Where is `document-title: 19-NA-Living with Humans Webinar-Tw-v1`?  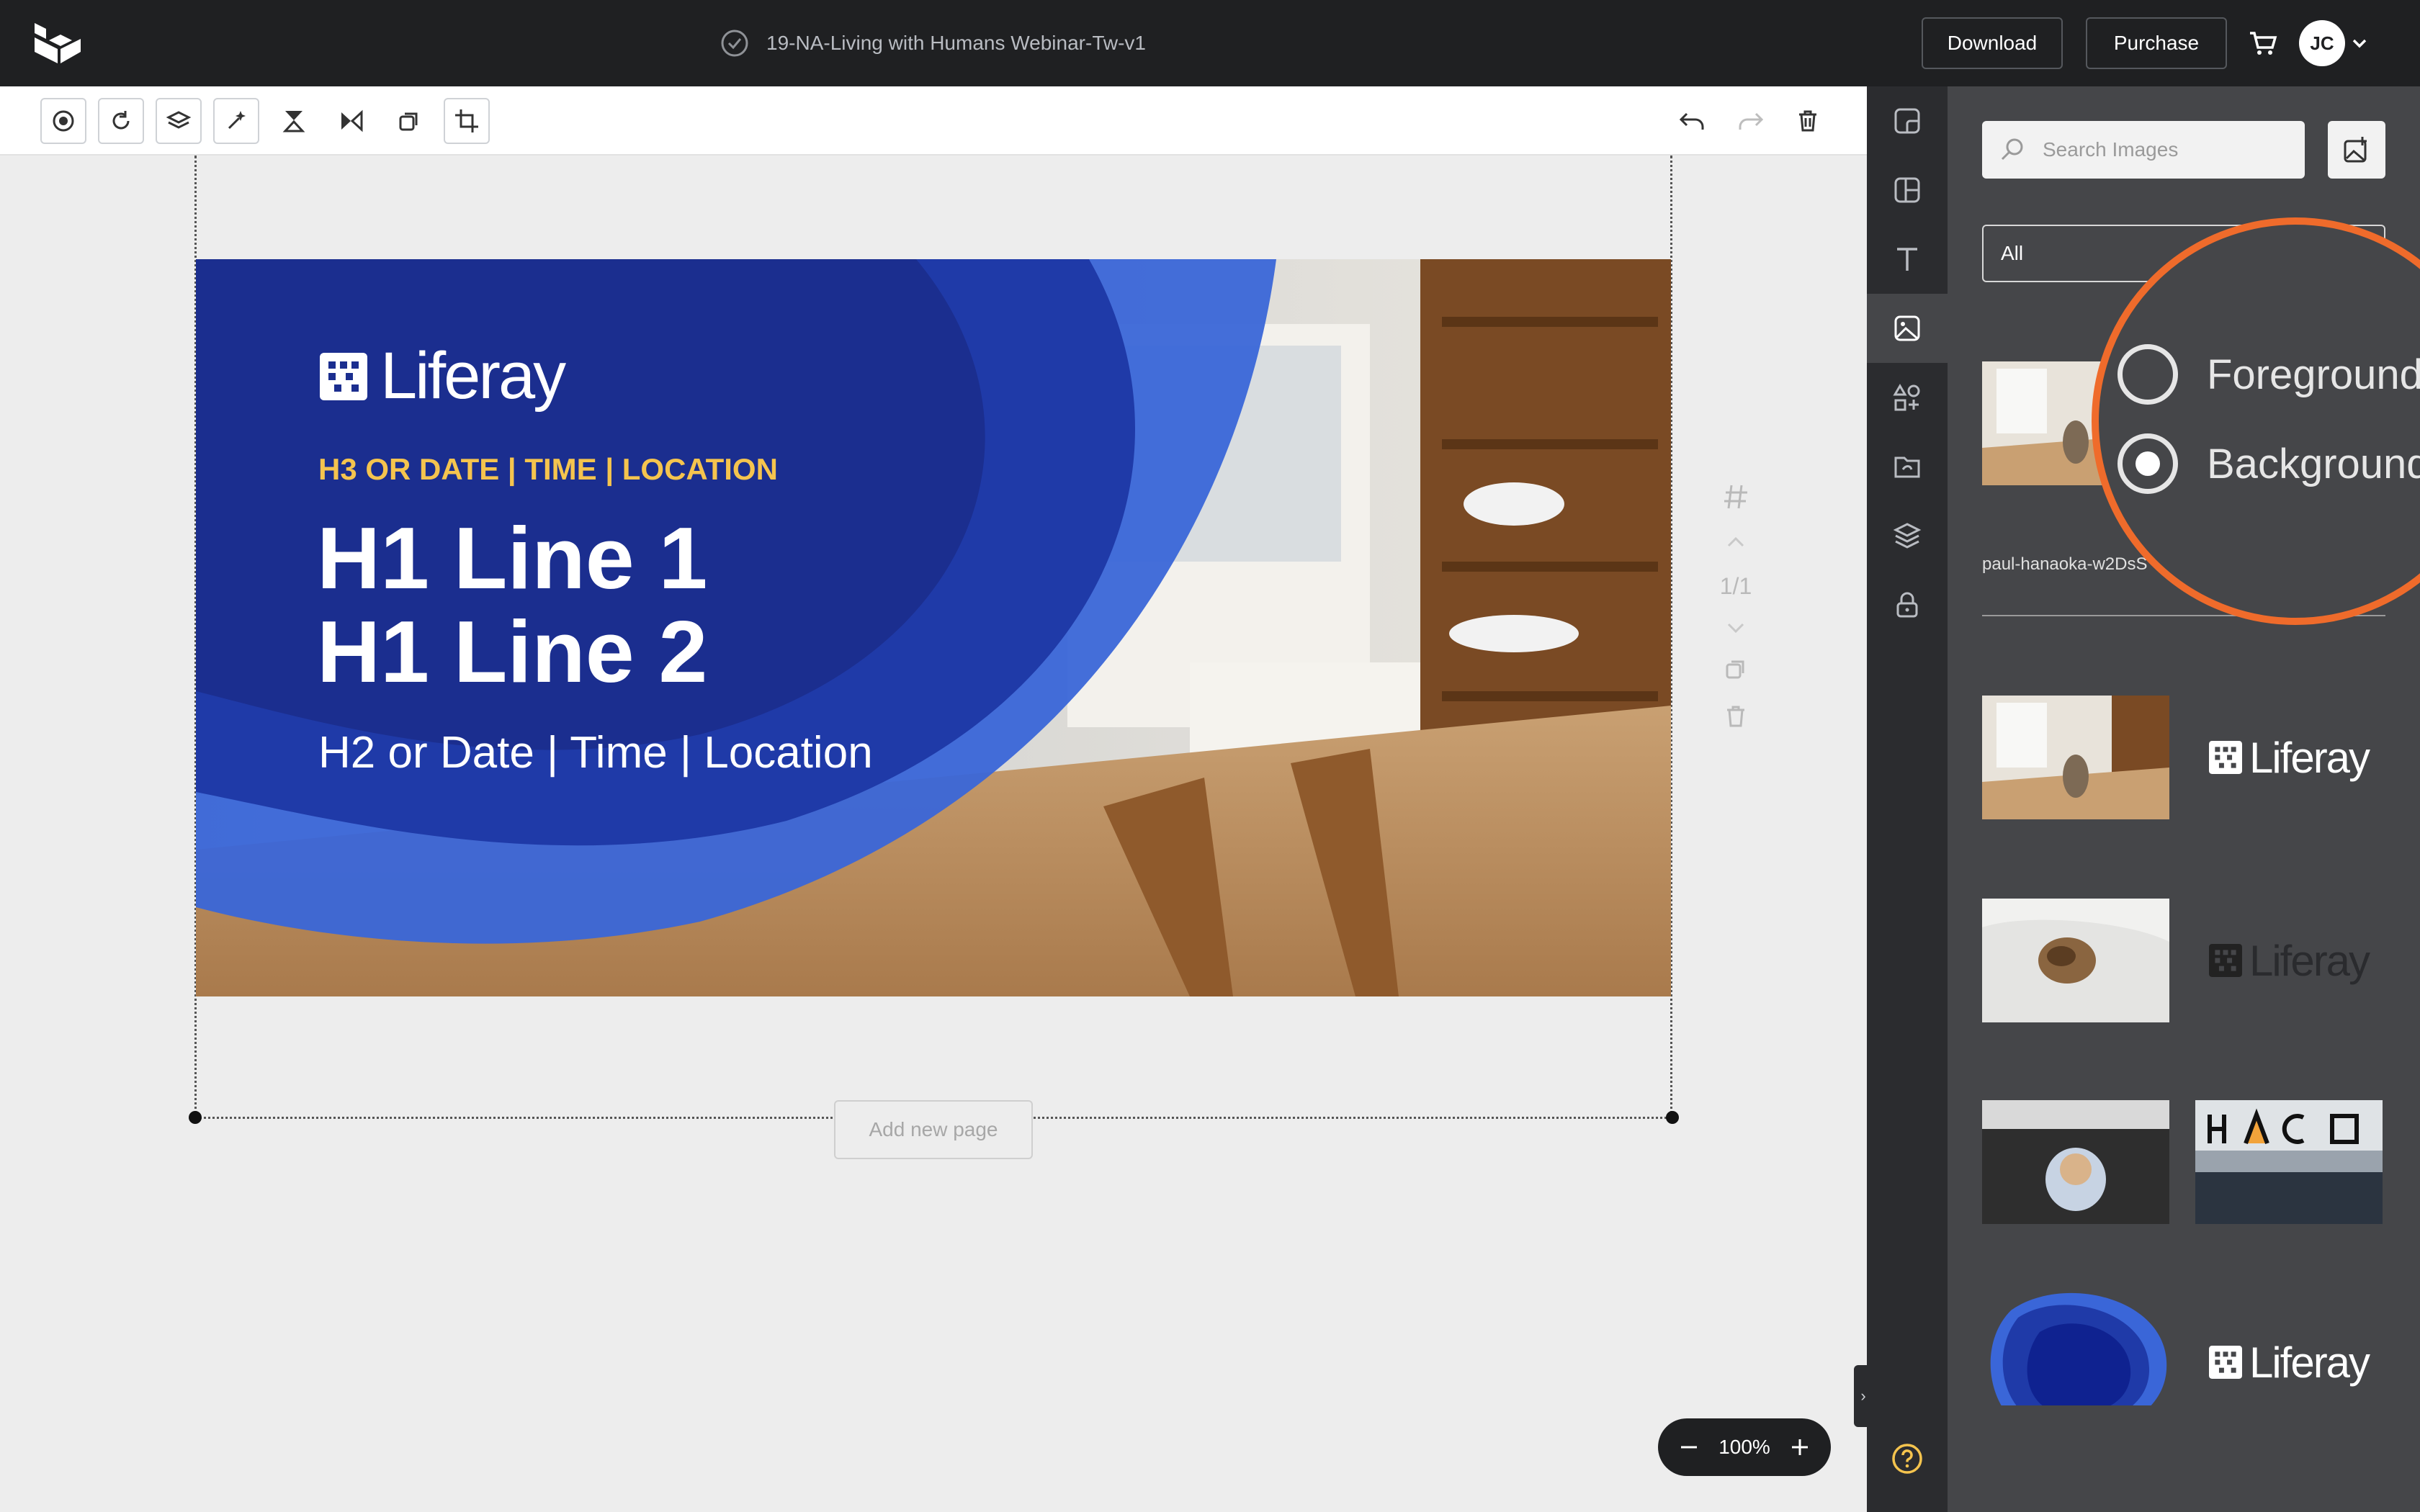
document-title: 19-NA-Living with Humans Webinar-Tw-v1 is located at coordinates (933, 43).